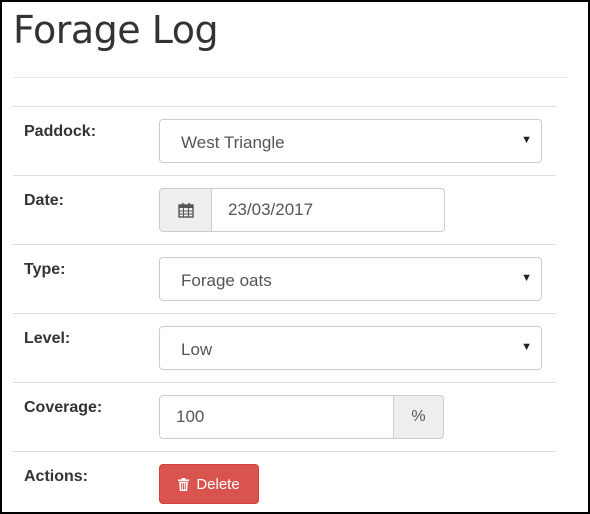  I want to click on date-input-group: 23/03/2017, so click(302, 210).